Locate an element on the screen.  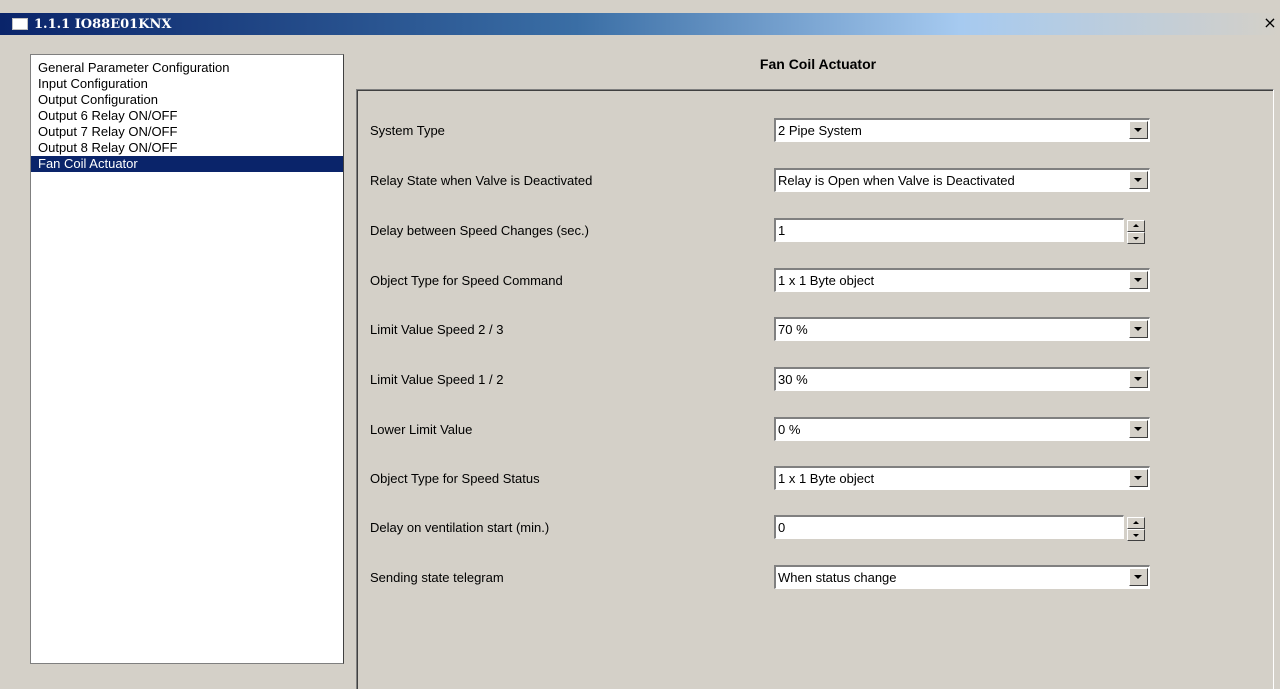
nav-item-input-configuration: Input Configuration is located at coordinates (187, 84).